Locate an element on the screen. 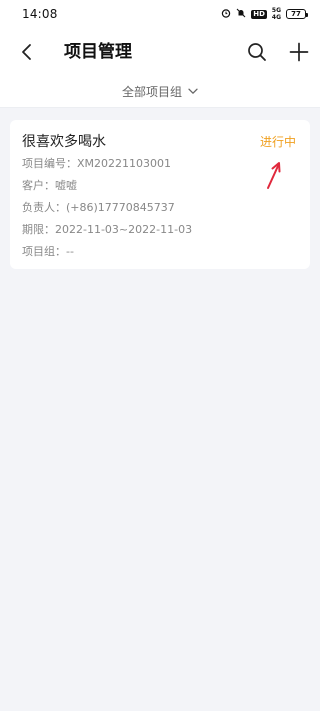  owner-label: 负责人： is located at coordinates (44, 207).